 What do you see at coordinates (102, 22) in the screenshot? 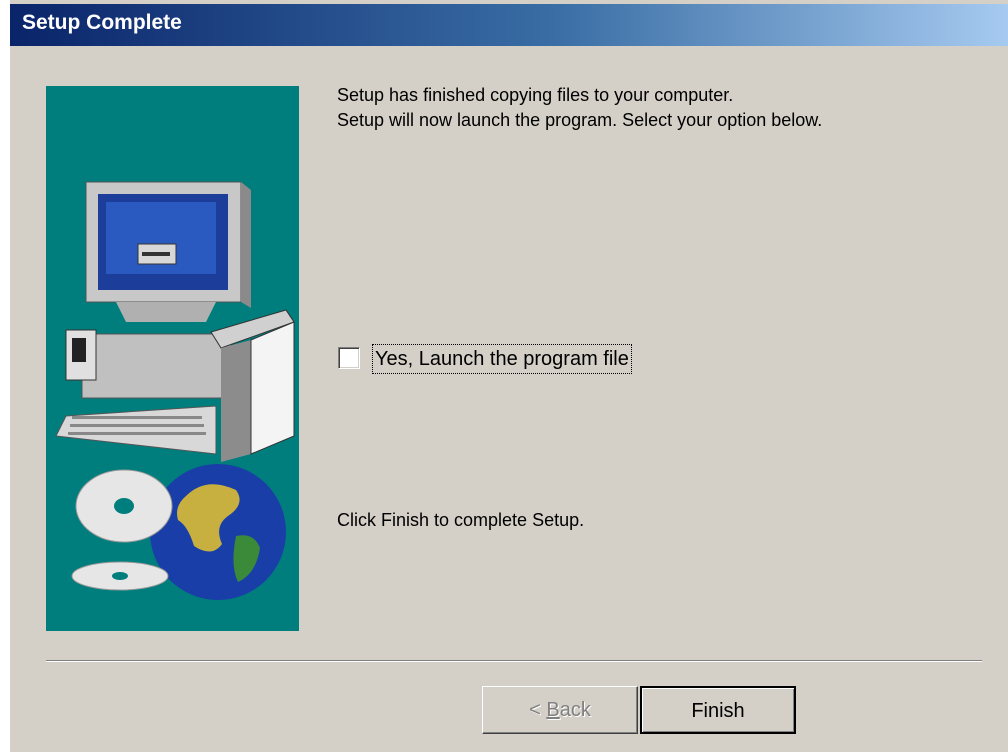
I see `window-title: Setup Complete` at bounding box center [102, 22].